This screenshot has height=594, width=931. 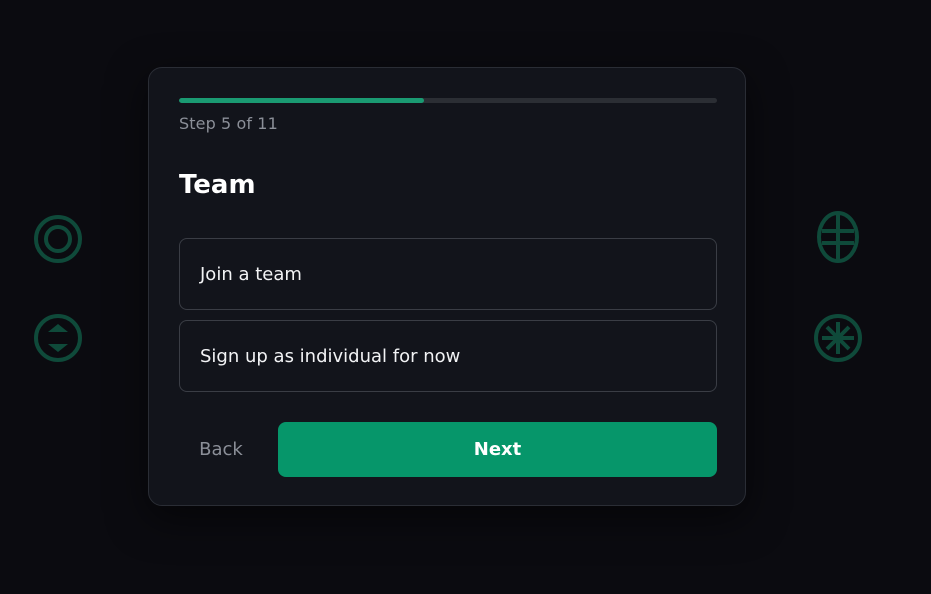 What do you see at coordinates (251, 274) in the screenshot?
I see `option-label: Join a team` at bounding box center [251, 274].